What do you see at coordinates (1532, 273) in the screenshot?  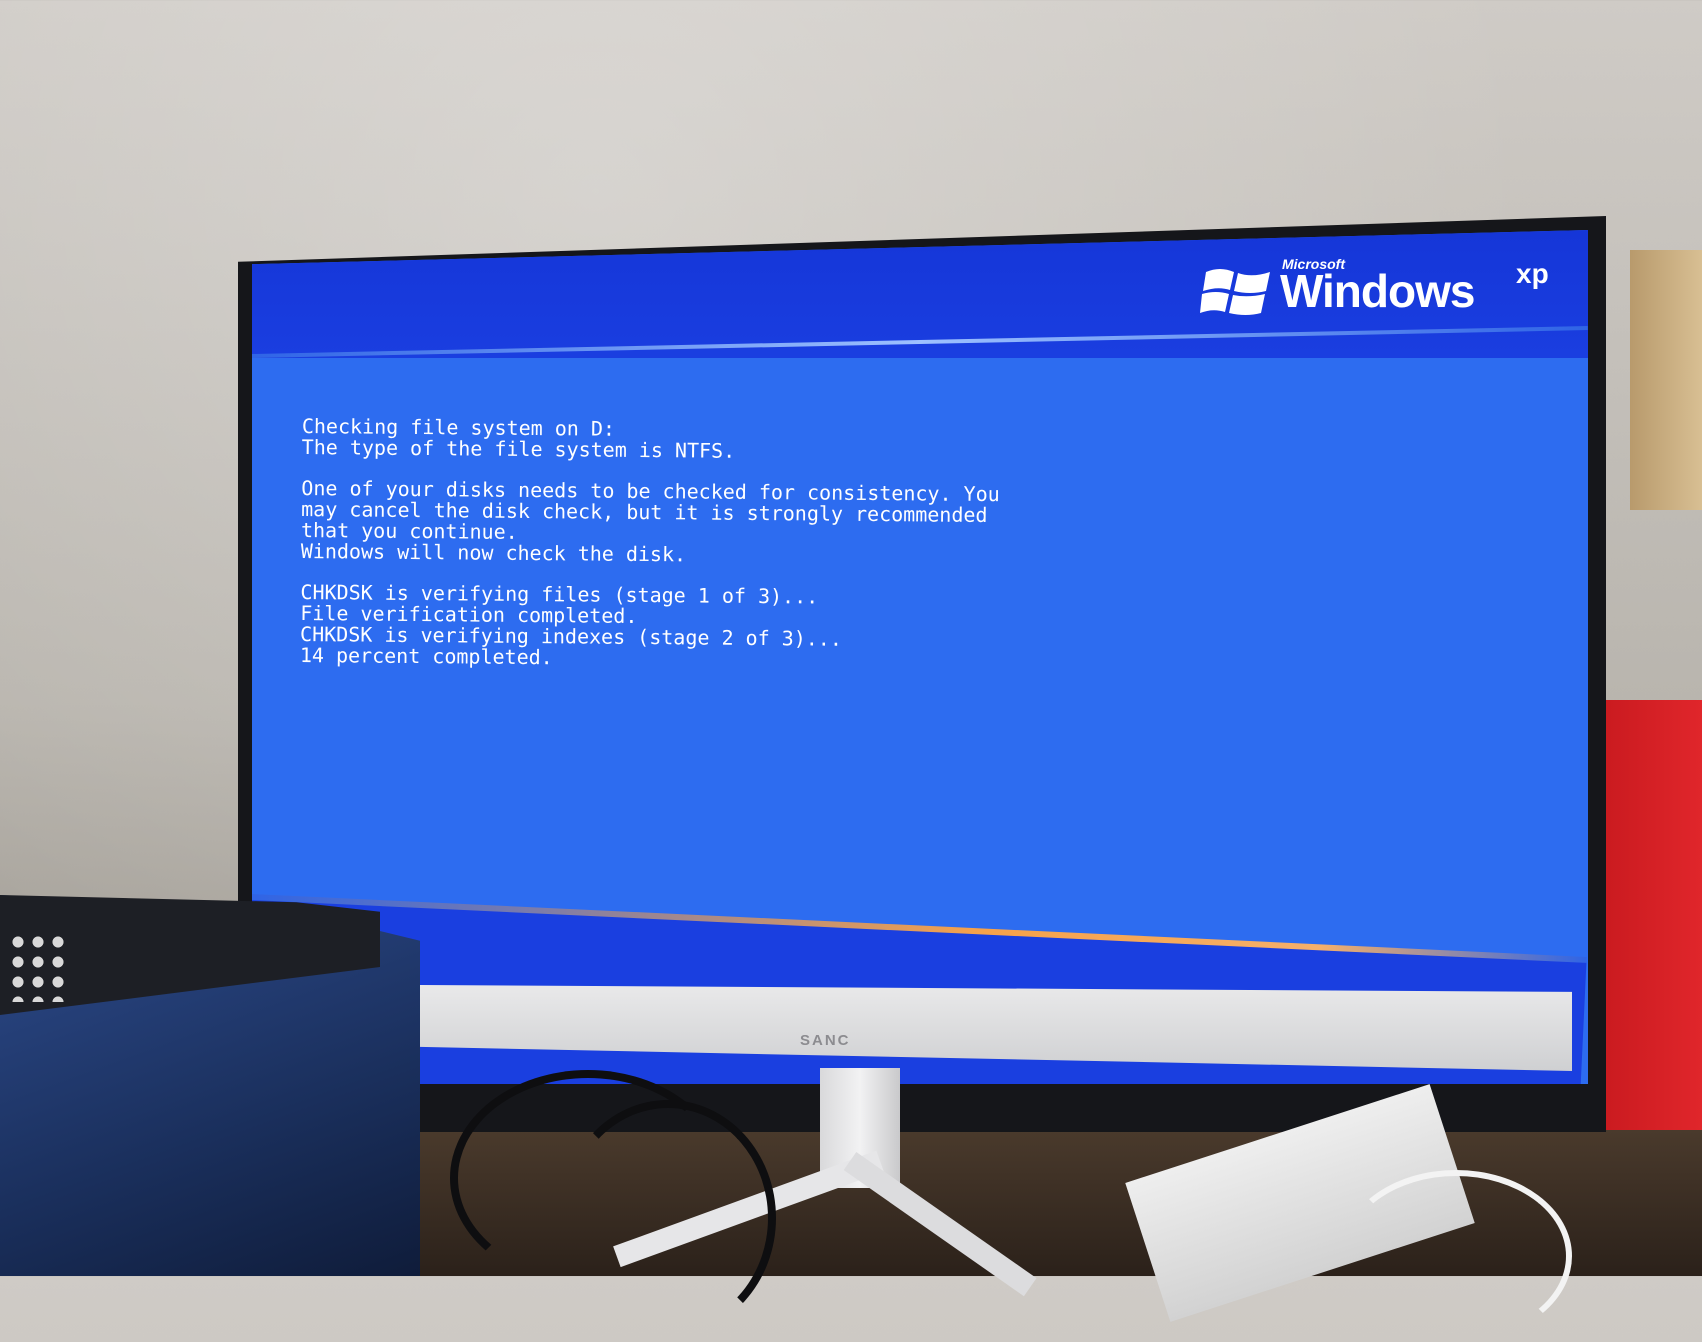 I see `xp-wordmark: xp` at bounding box center [1532, 273].